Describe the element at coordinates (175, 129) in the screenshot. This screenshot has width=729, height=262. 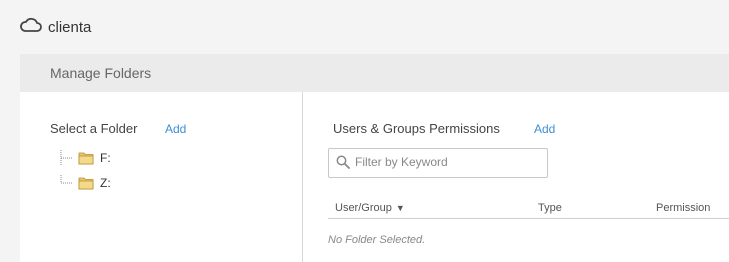
I see `add-folder-link: Add` at that location.